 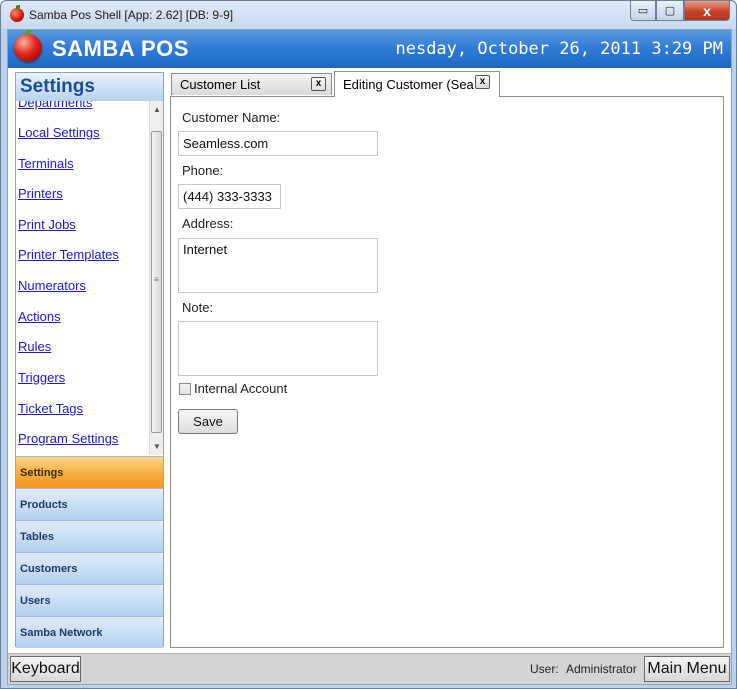 What do you see at coordinates (89, 632) in the screenshot?
I see `nav-samba-network: Samba Network` at bounding box center [89, 632].